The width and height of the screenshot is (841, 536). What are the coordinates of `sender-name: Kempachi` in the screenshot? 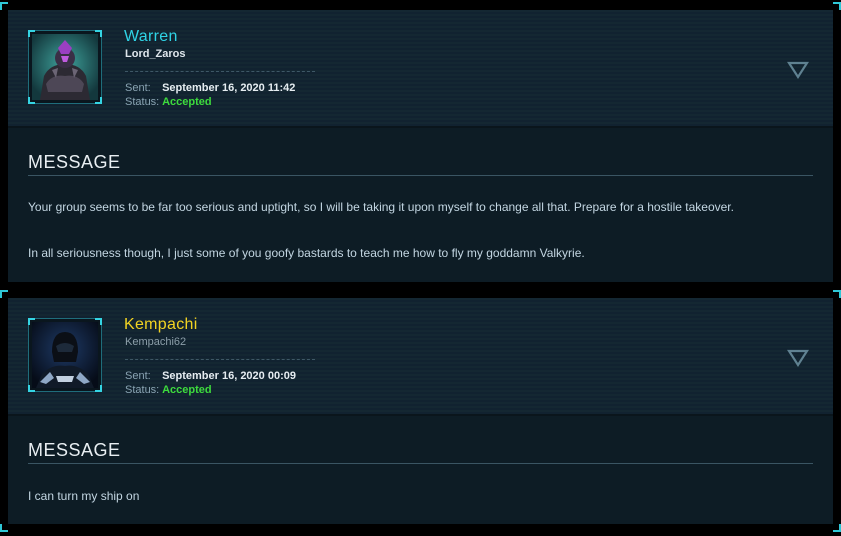 It's located at (161, 325).